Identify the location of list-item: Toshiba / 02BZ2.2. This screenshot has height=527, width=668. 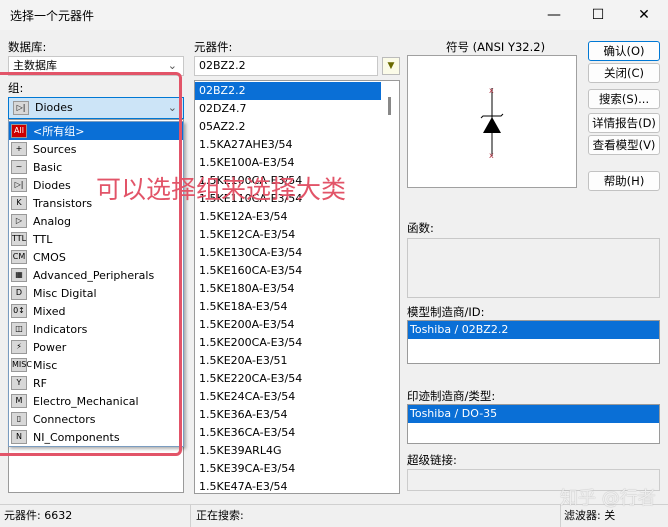
(533, 330).